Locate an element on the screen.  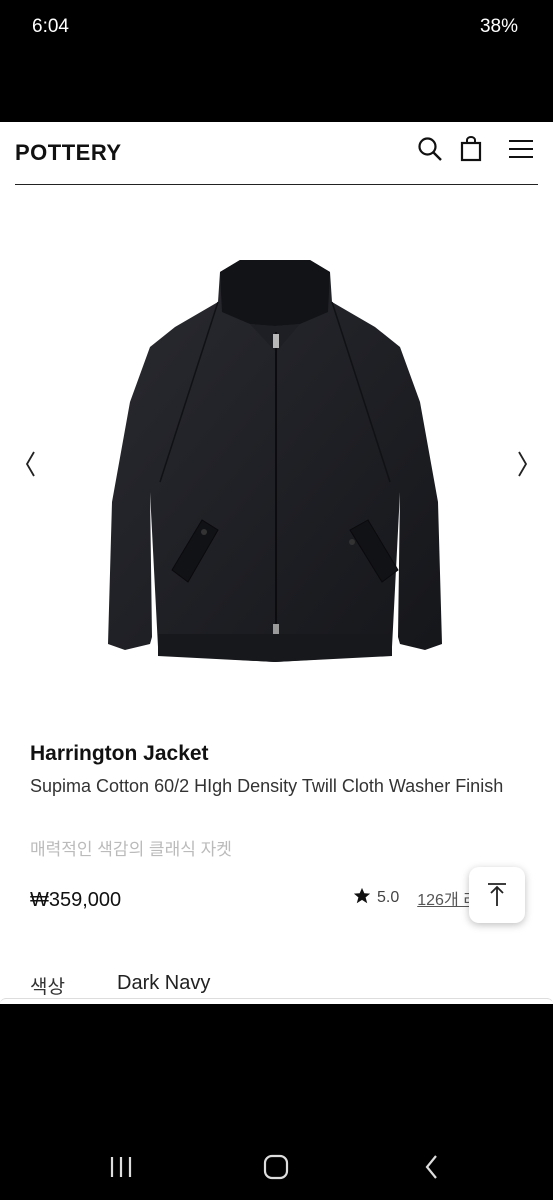
product-title: Harrington Jacket is located at coordinates (119, 753).